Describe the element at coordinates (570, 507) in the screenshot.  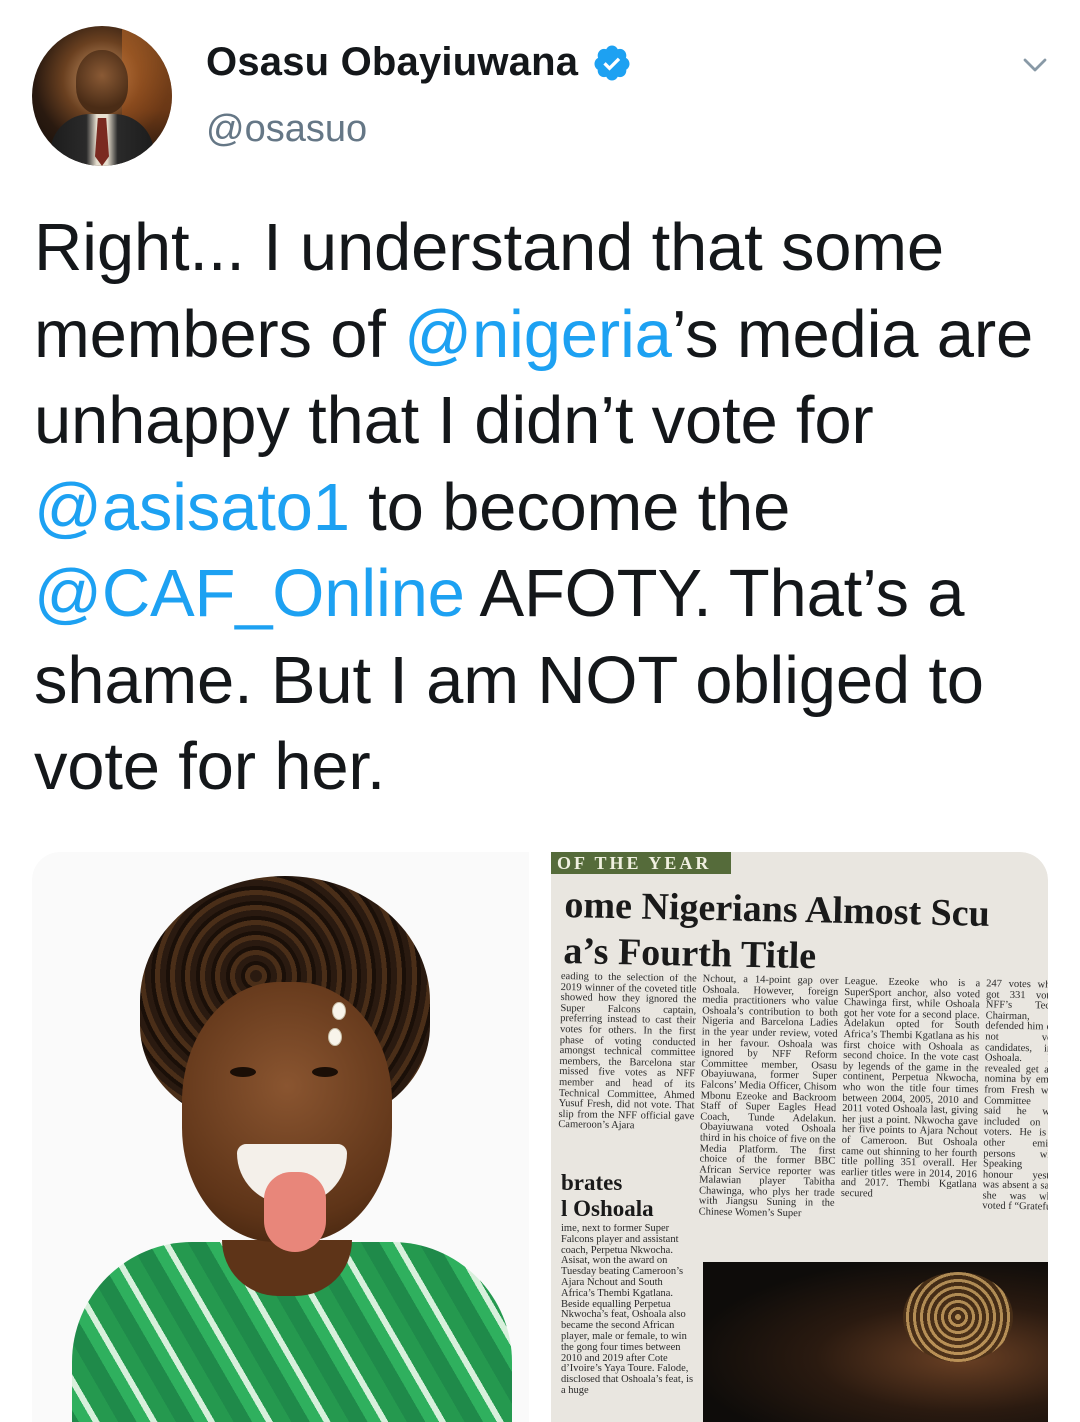
I see `tweet-text-segment: to become the` at that location.